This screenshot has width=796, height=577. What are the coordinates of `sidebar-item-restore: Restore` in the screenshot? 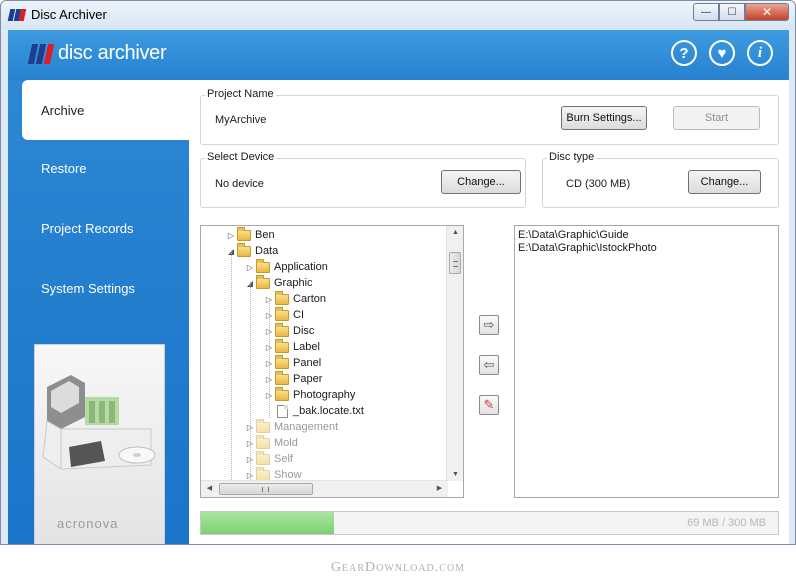 It's located at (98, 168).